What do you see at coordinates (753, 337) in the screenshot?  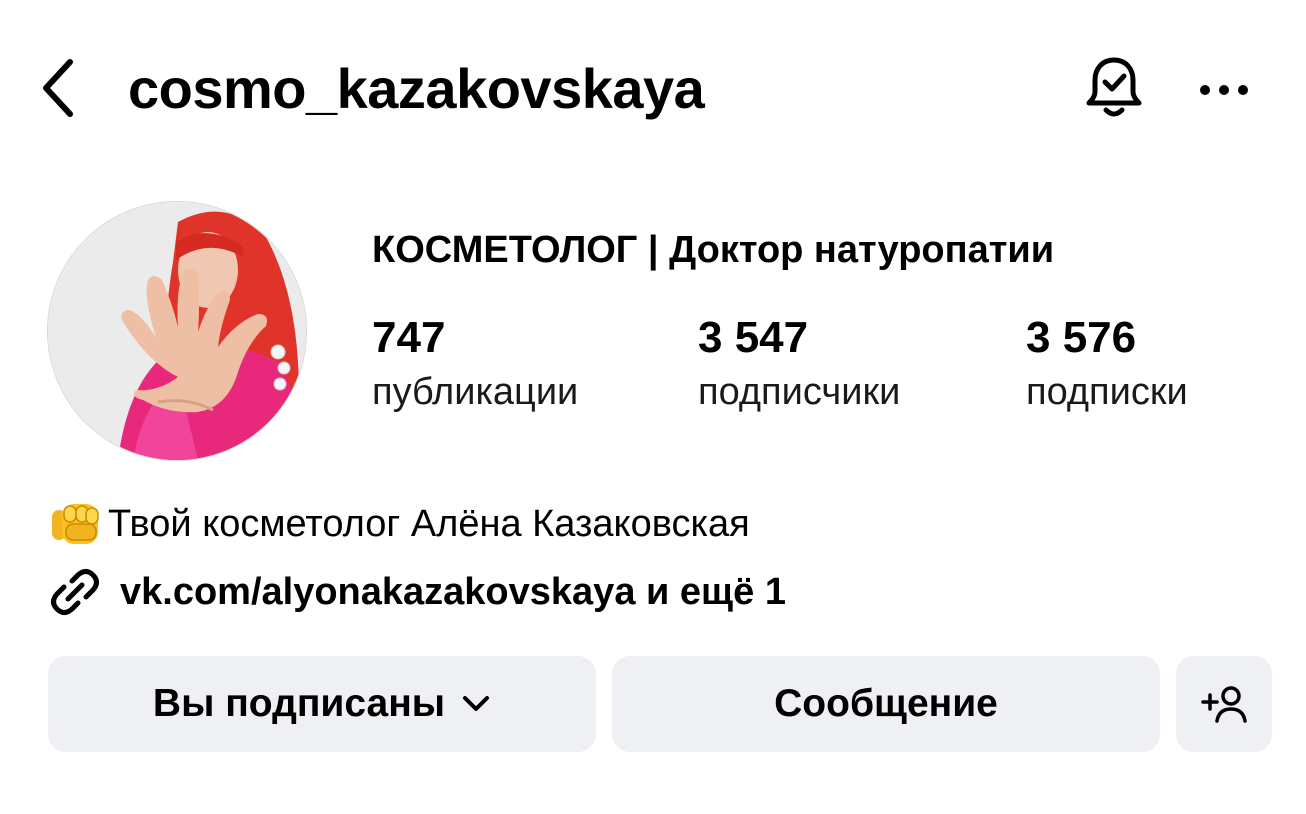 I see `followers-count: 3 547` at bounding box center [753, 337].